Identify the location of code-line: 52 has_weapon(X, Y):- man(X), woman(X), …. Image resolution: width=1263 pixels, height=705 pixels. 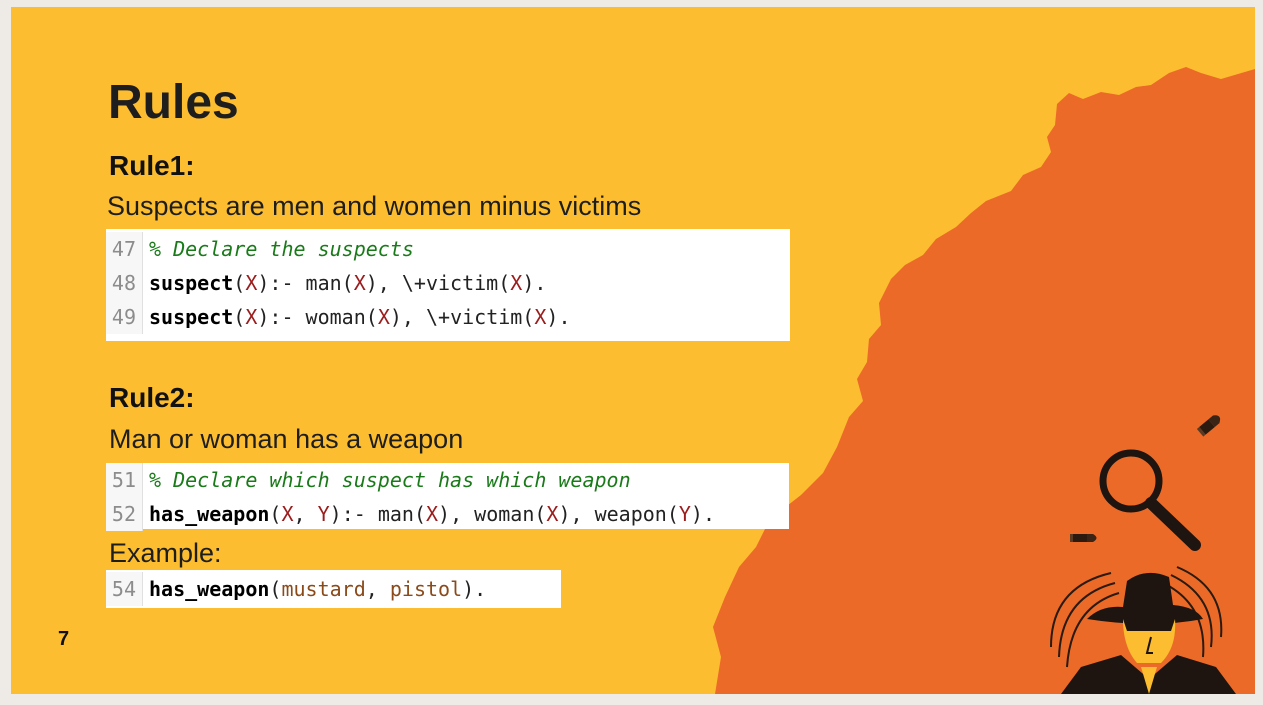
(447, 514).